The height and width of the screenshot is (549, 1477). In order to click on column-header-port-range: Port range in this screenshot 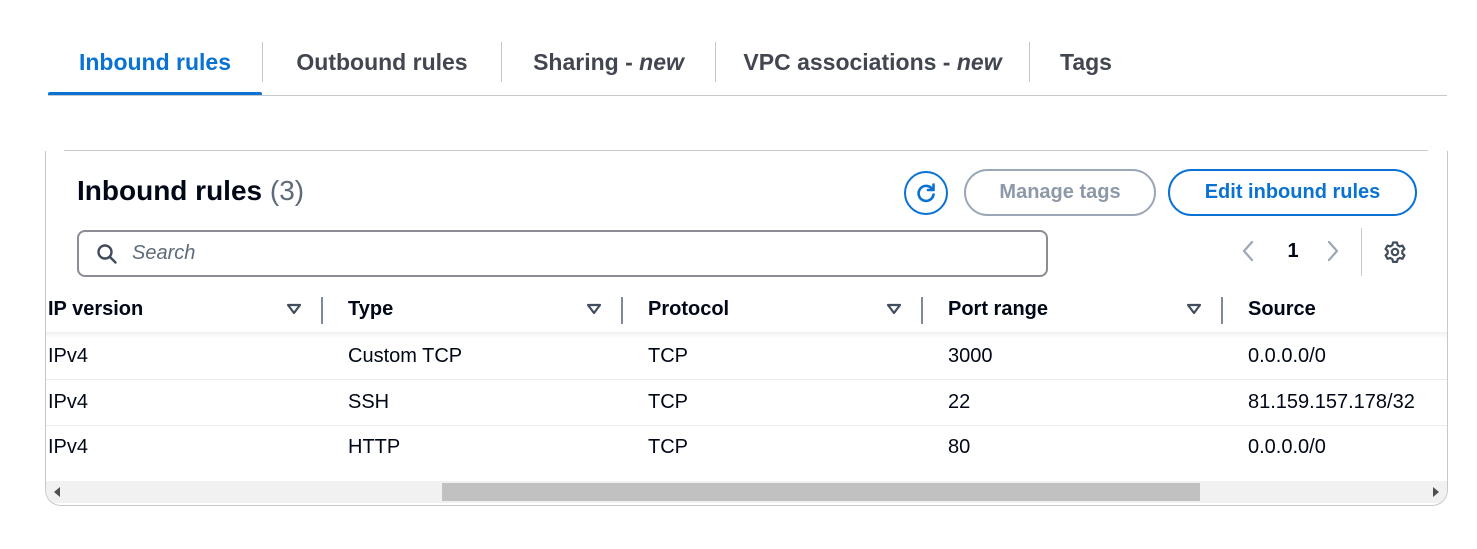, I will do `click(998, 309)`.